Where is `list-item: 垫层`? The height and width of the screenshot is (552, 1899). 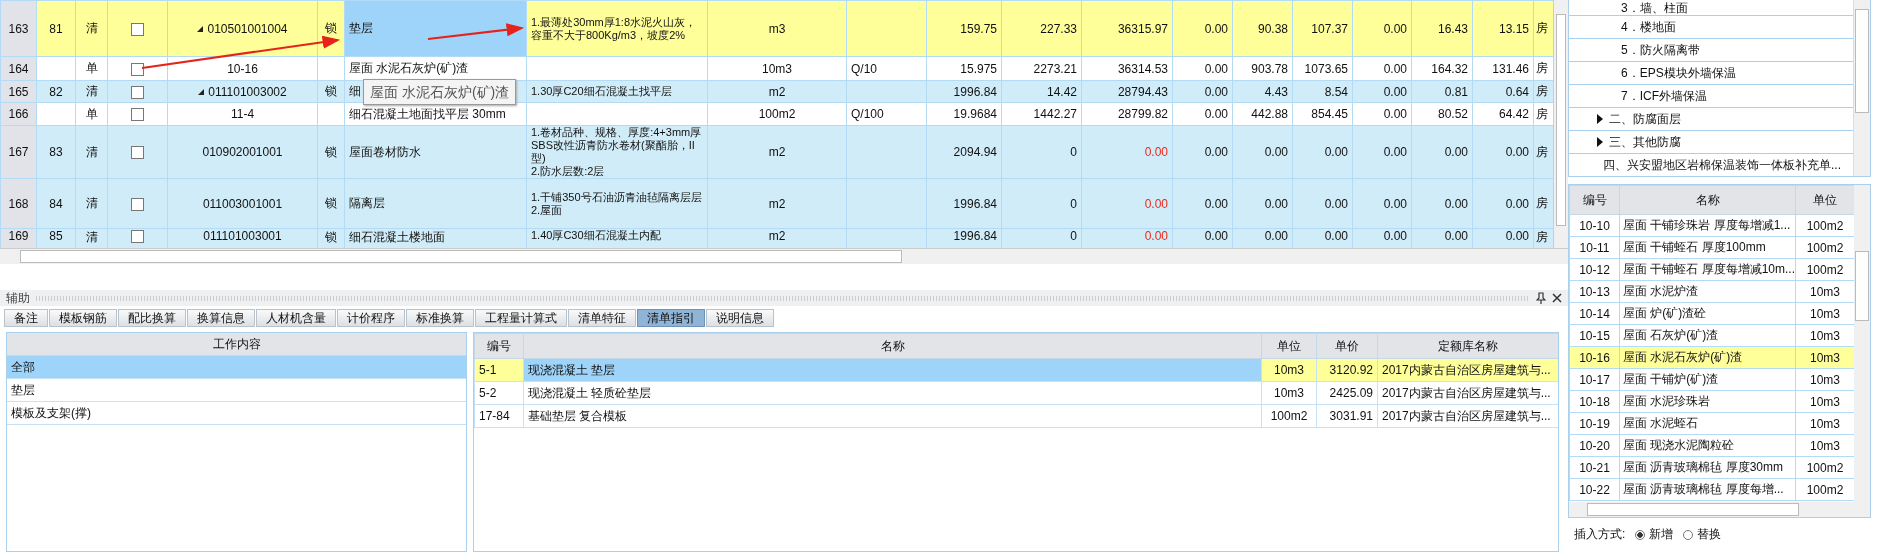 list-item: 垫层 is located at coordinates (236, 390).